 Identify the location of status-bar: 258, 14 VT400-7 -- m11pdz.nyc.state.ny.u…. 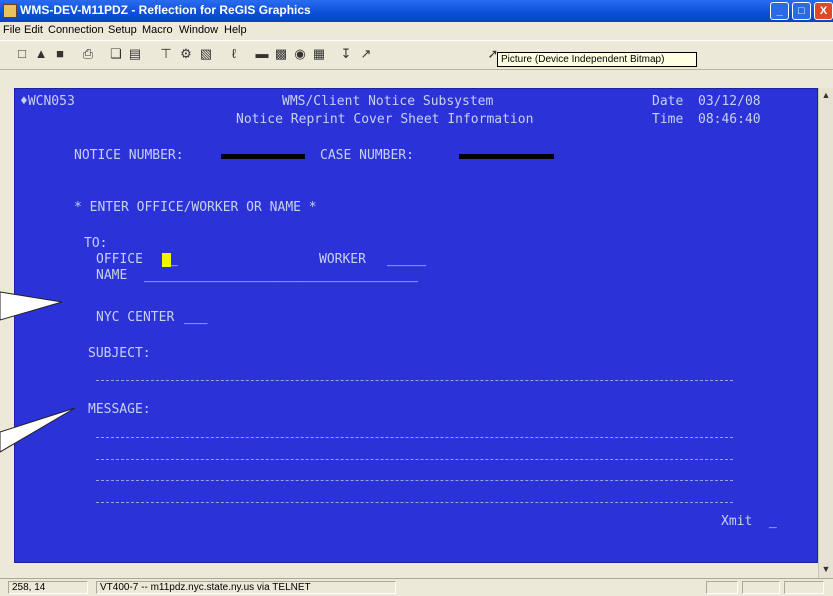
(416, 587).